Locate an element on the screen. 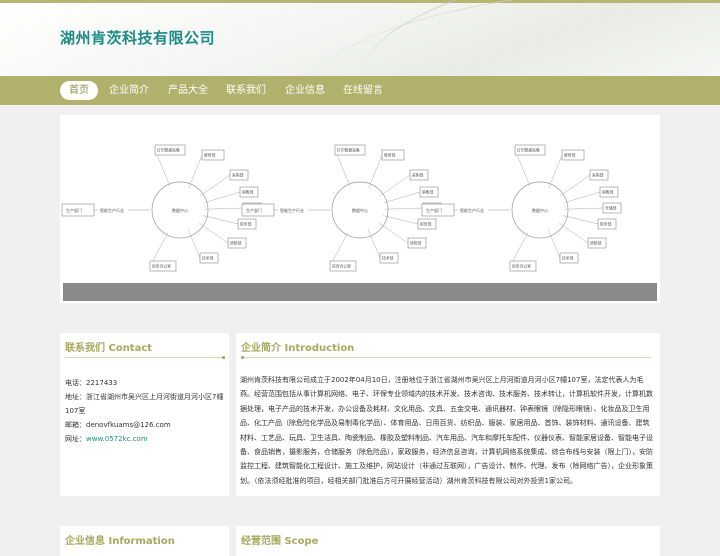  intro-title-underline is located at coordinates (446, 357).